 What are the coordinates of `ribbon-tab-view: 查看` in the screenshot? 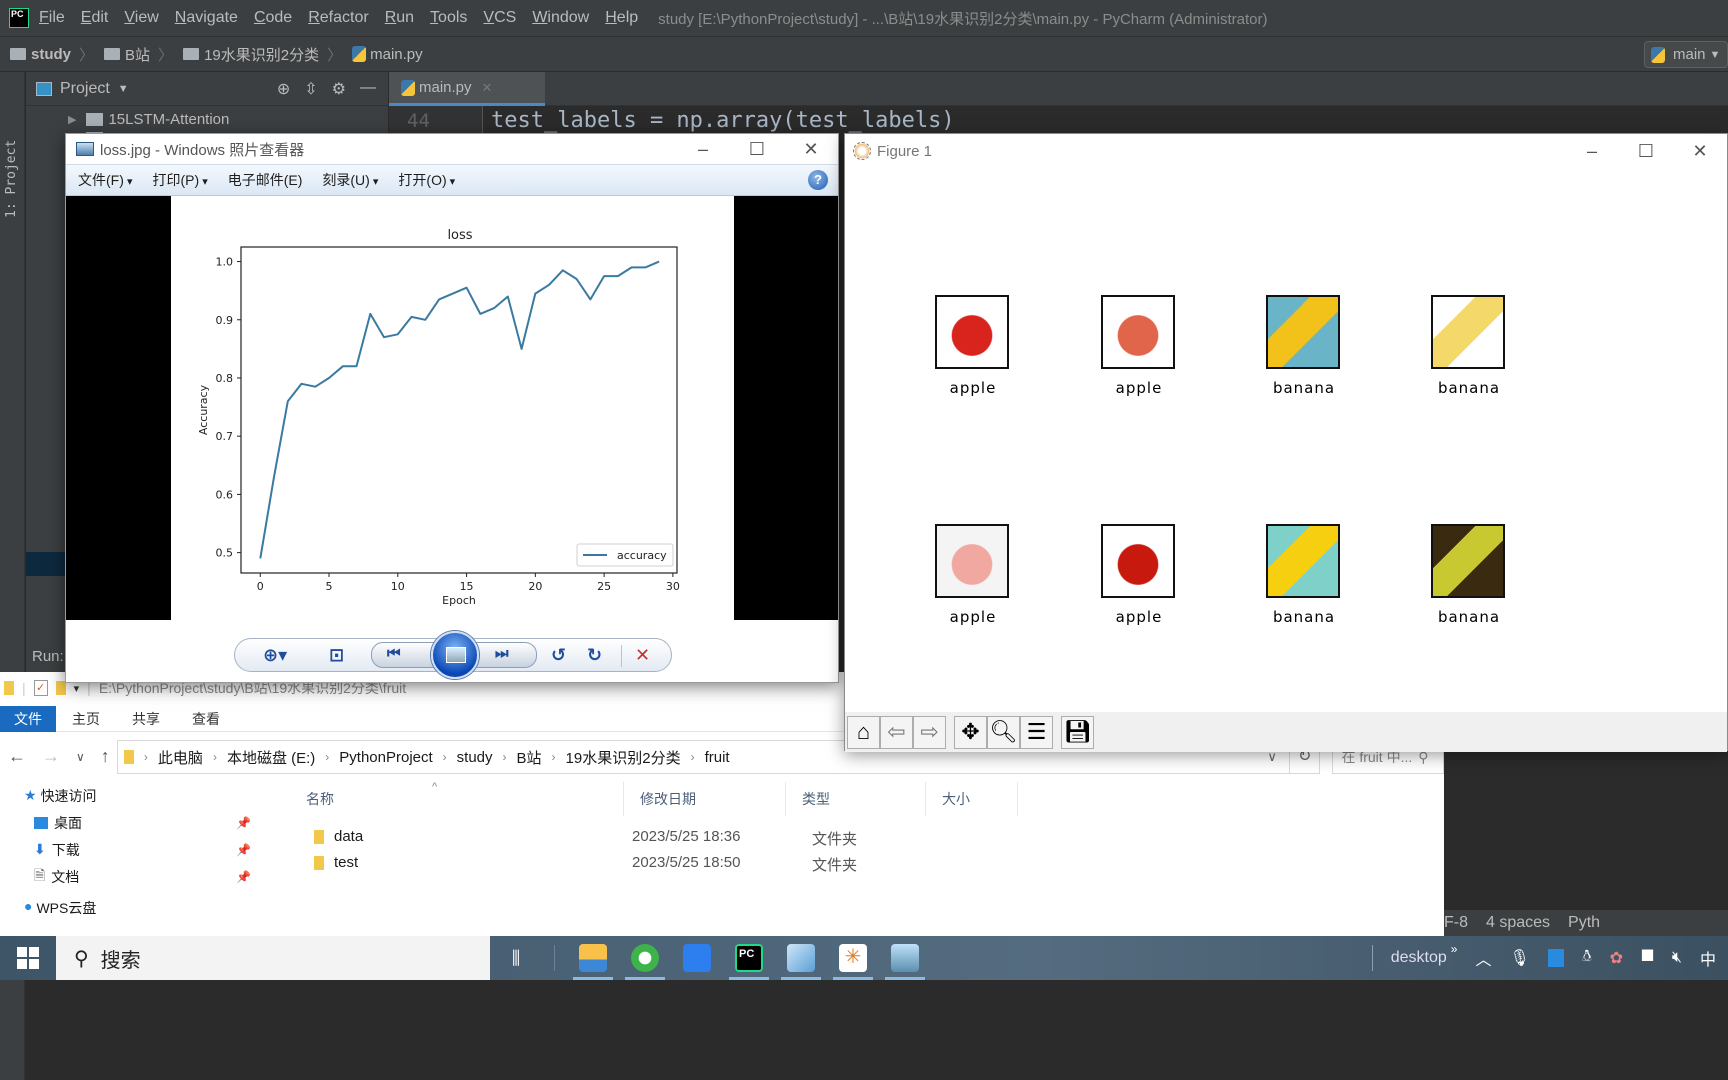 It's located at (206, 719).